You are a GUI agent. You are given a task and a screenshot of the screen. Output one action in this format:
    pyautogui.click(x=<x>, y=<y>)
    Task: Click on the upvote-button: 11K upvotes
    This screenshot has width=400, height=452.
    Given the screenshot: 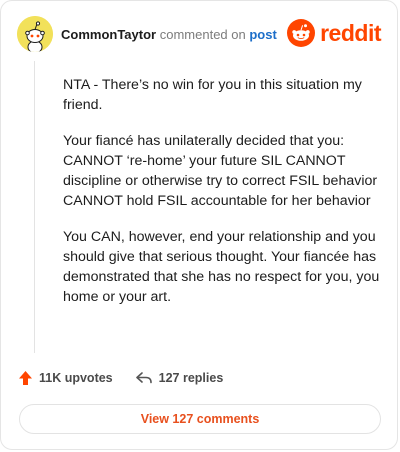 What is the action you would take?
    pyautogui.click(x=65, y=378)
    